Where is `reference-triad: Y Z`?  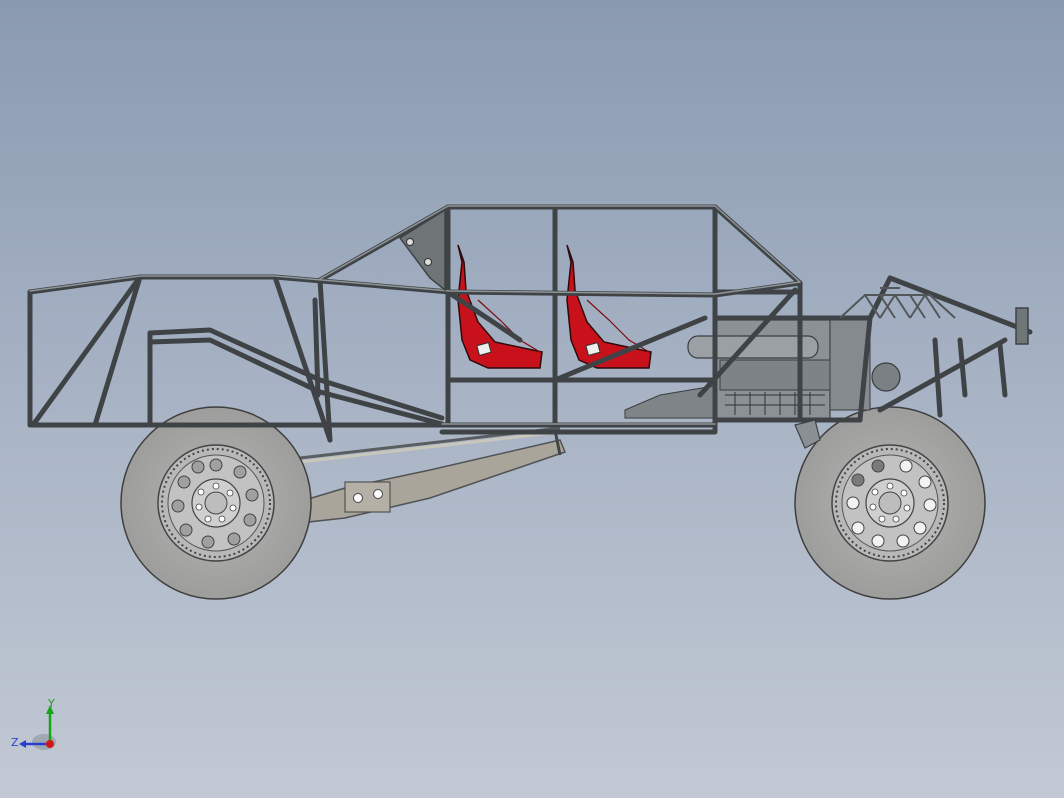 reference-triad: Y Z is located at coordinates (33, 724).